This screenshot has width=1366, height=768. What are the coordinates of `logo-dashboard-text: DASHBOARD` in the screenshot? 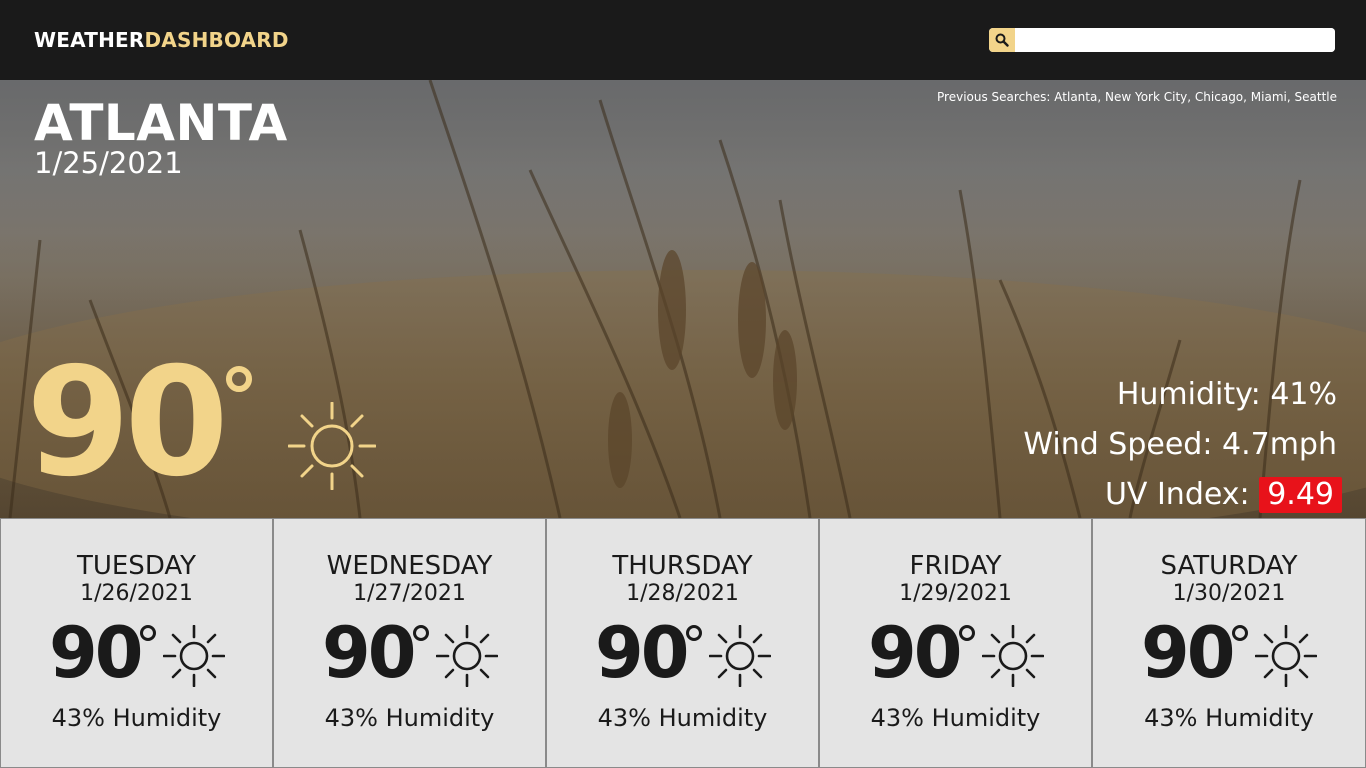 It's located at (216, 40).